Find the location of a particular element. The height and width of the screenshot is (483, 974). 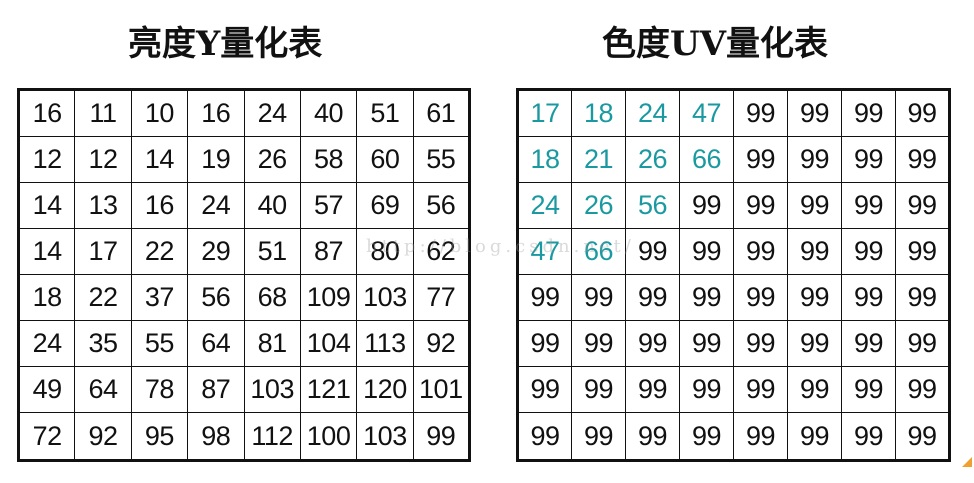

luma-cell: 81 is located at coordinates (272, 344).